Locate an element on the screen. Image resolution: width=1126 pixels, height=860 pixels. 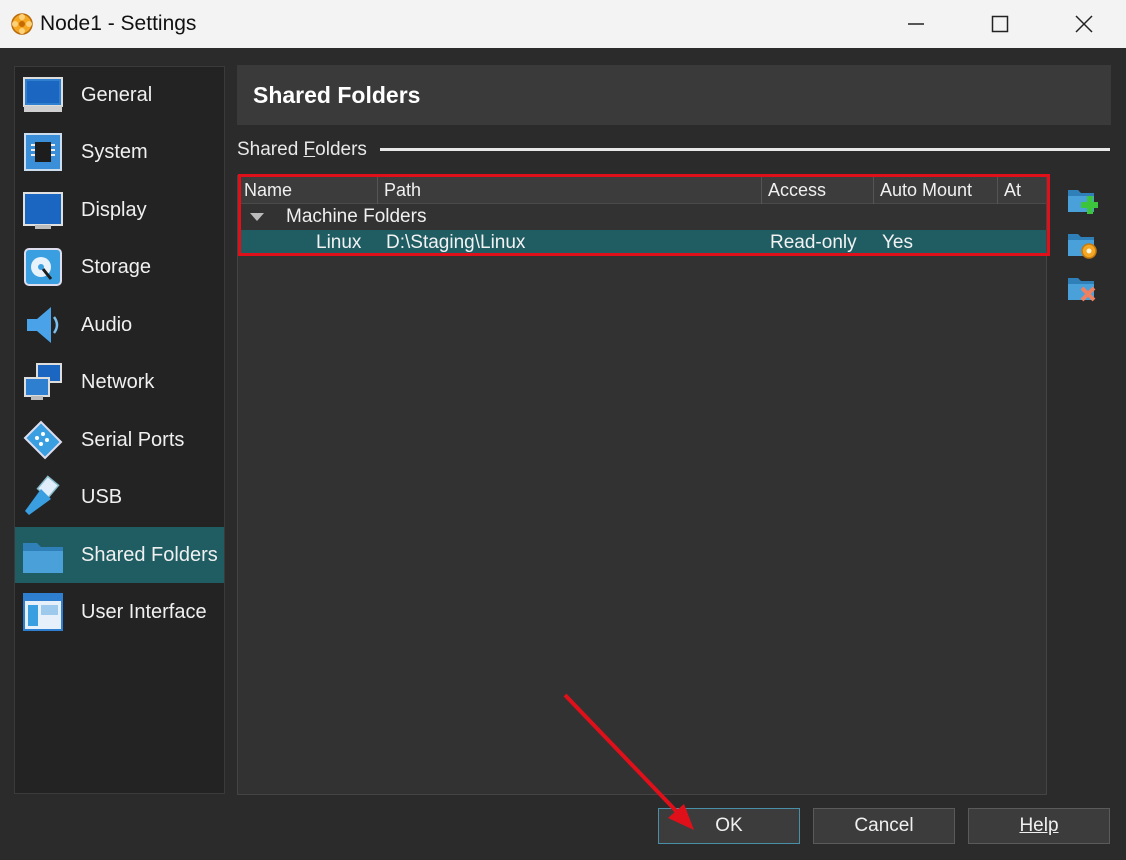
sidebar-item-storage: Storage is located at coordinates (119, 267).